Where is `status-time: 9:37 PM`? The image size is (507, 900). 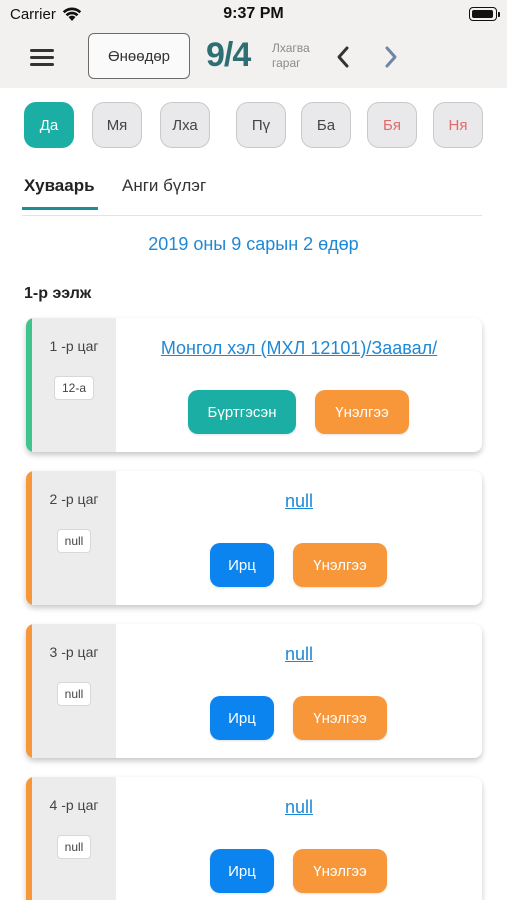 status-time: 9:37 PM is located at coordinates (253, 13).